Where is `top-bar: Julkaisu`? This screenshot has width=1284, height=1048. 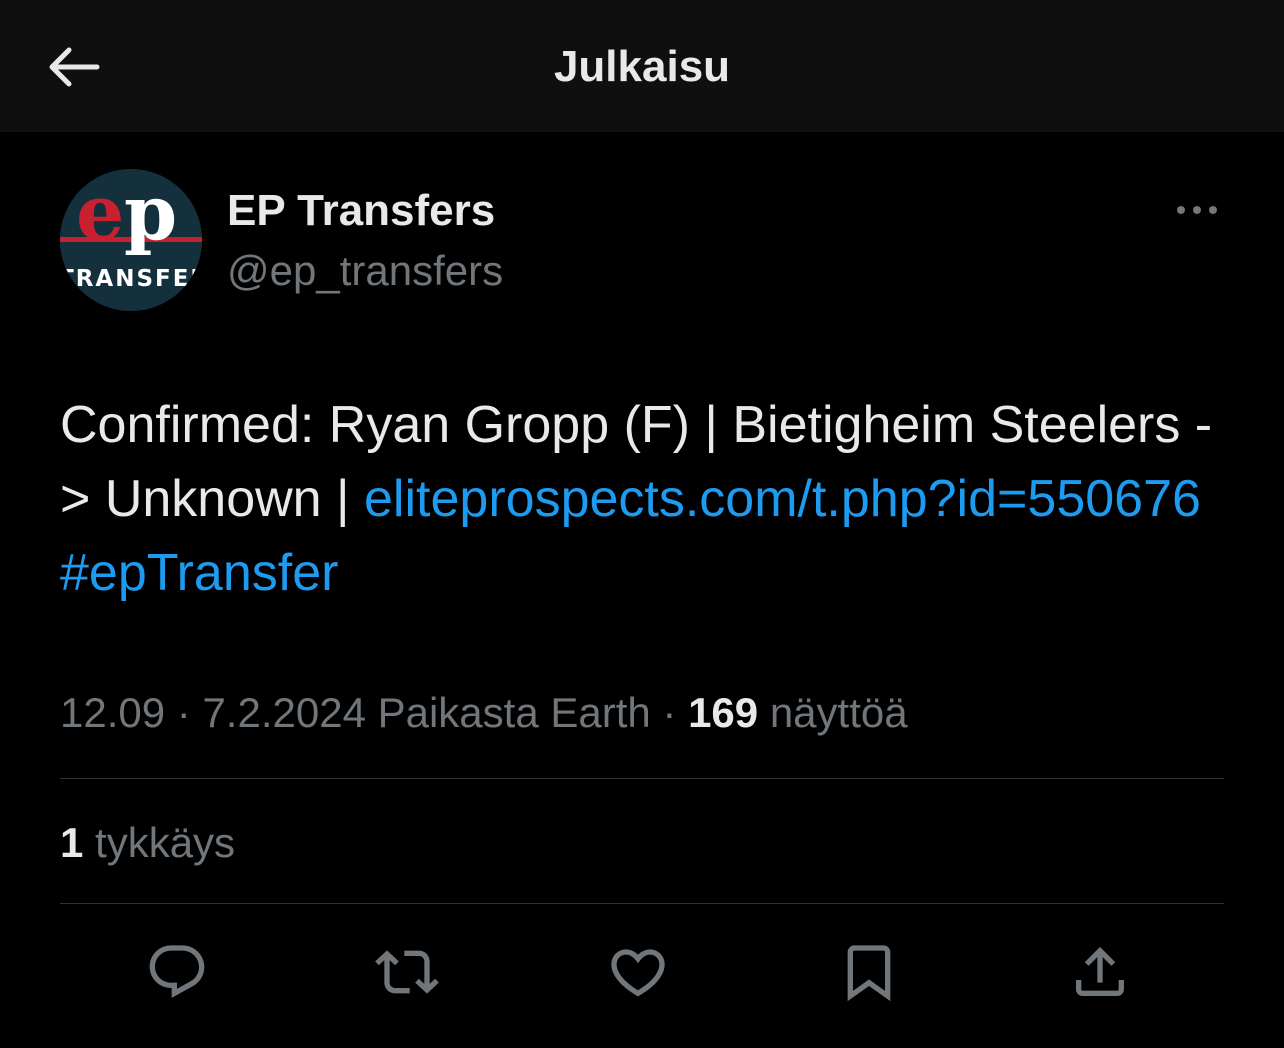 top-bar: Julkaisu is located at coordinates (642, 66).